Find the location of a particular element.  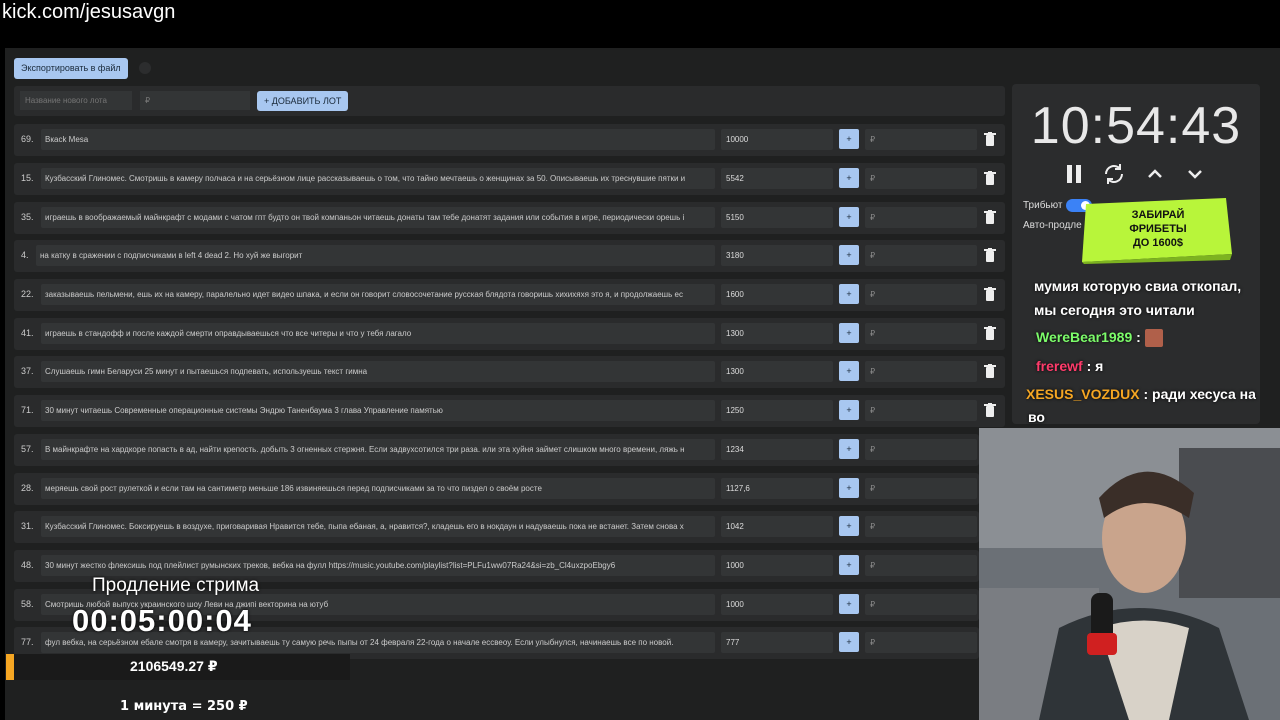

lot-amount-field: 5542 is located at coordinates (777, 178).